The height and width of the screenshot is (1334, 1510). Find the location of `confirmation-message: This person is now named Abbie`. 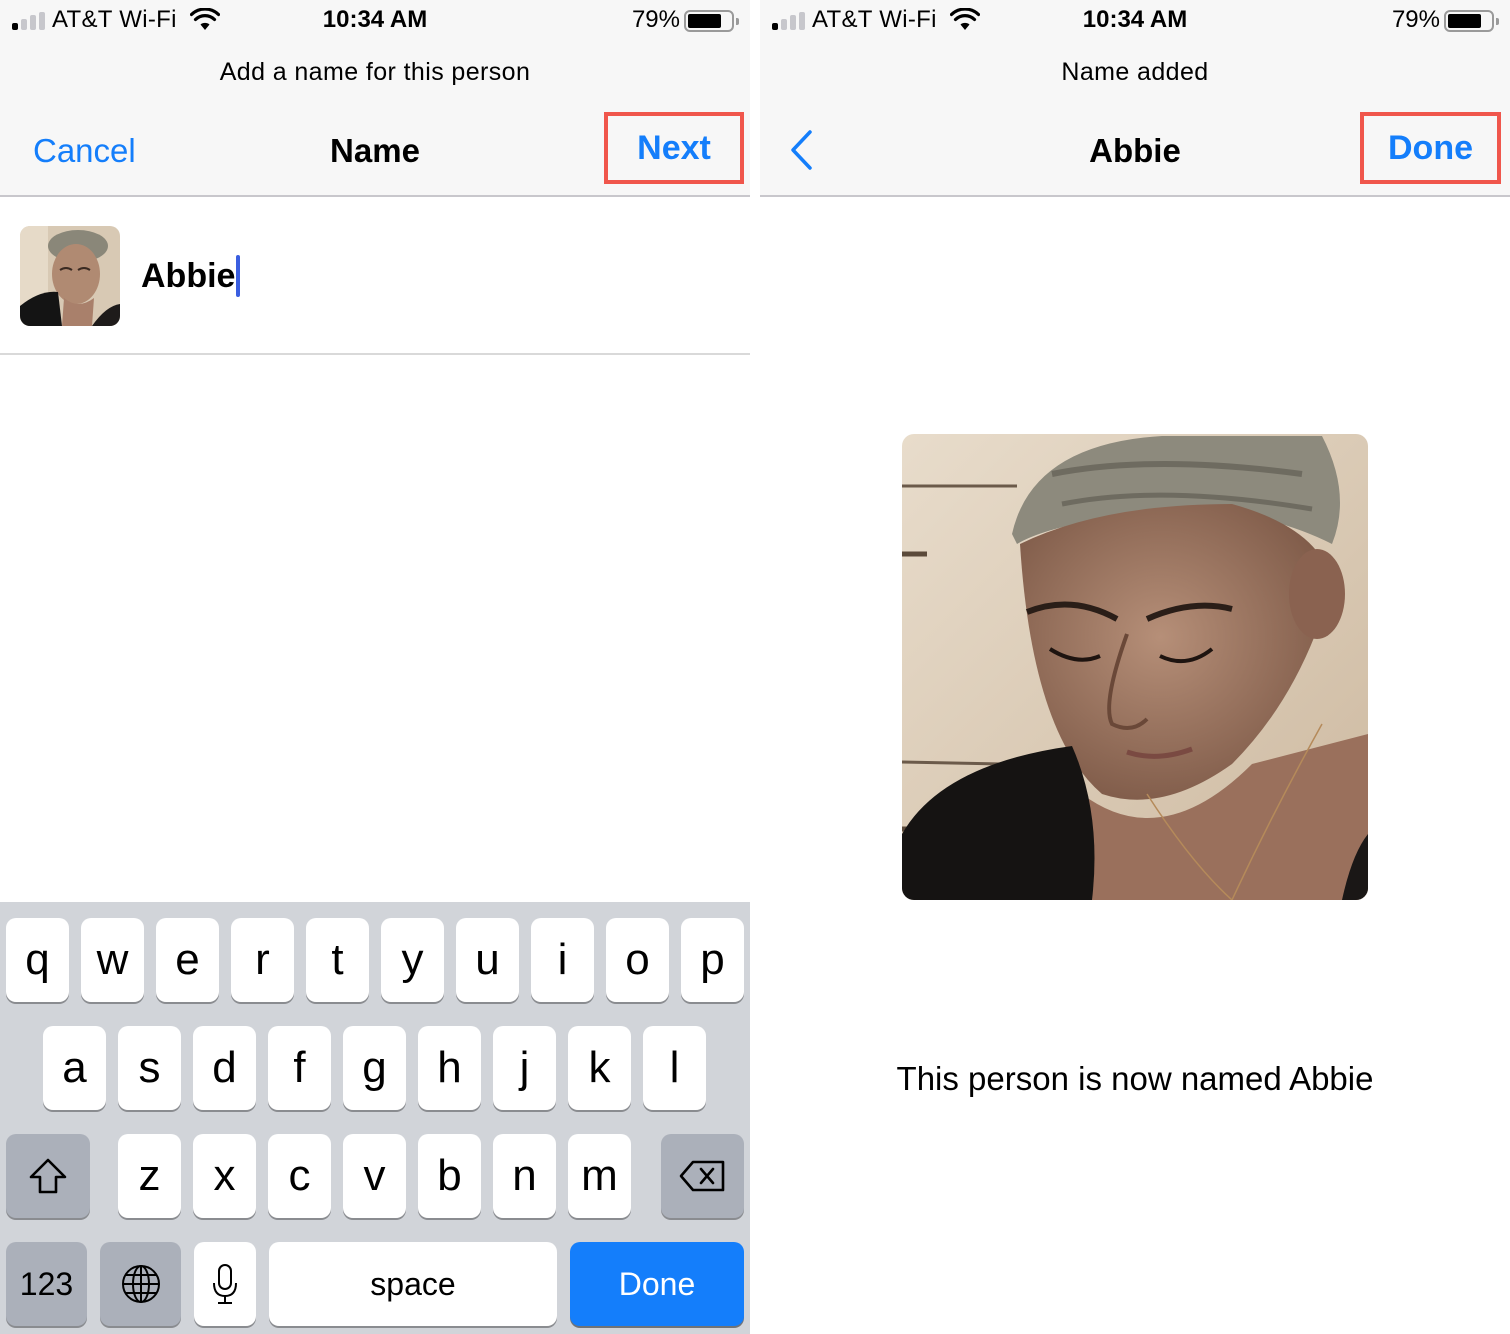

confirmation-message: This person is now named Abbie is located at coordinates (1135, 1078).